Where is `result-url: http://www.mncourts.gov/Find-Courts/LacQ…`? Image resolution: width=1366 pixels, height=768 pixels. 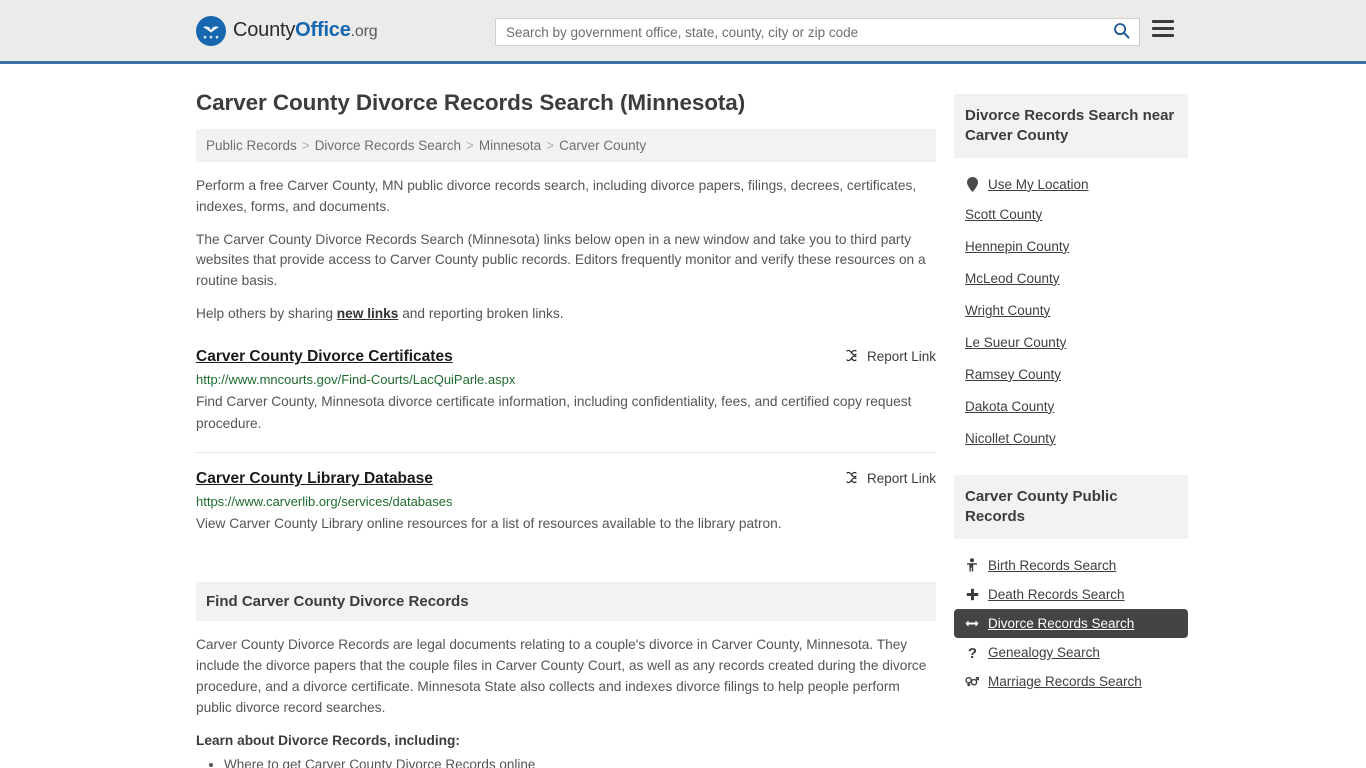
result-url: http://www.mncourts.gov/Find-Courts/LacQ… is located at coordinates (566, 379).